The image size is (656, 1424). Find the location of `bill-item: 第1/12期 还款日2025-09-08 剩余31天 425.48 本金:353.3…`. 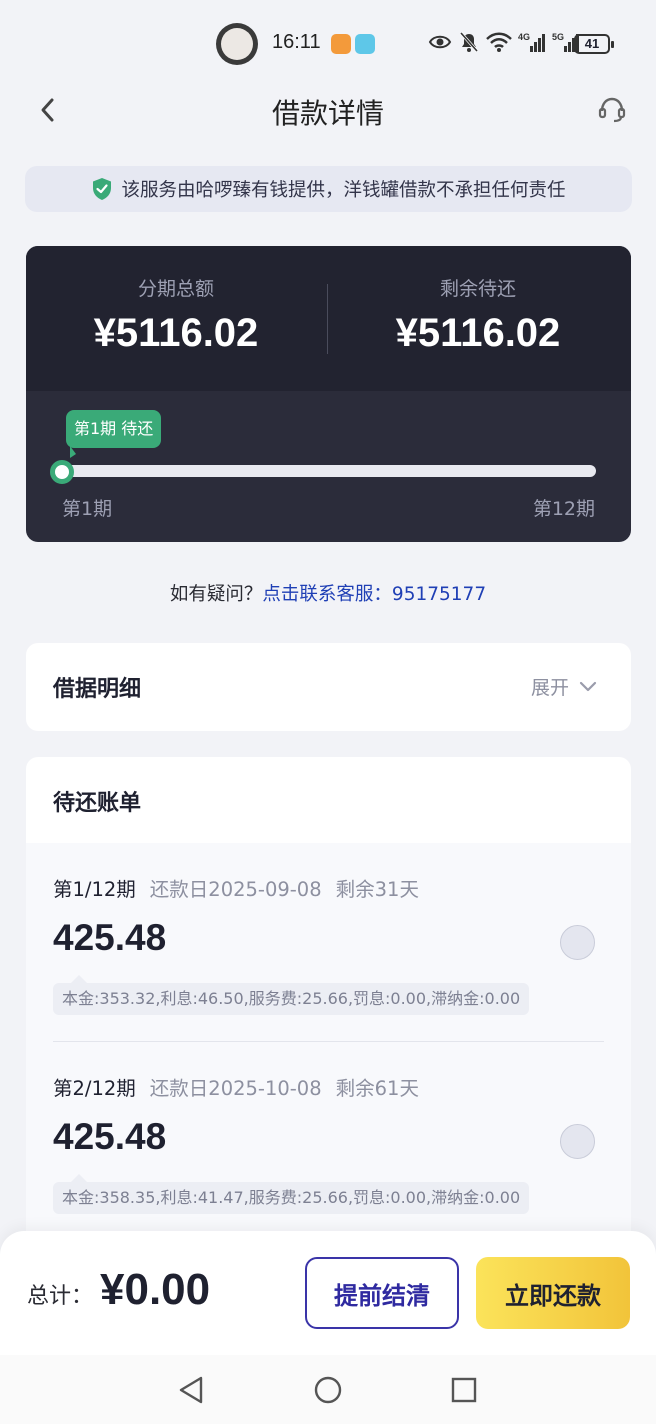

bill-item: 第1/12期 还款日2025-09-08 剩余31天 425.48 本金:353.3… is located at coordinates (328, 942).